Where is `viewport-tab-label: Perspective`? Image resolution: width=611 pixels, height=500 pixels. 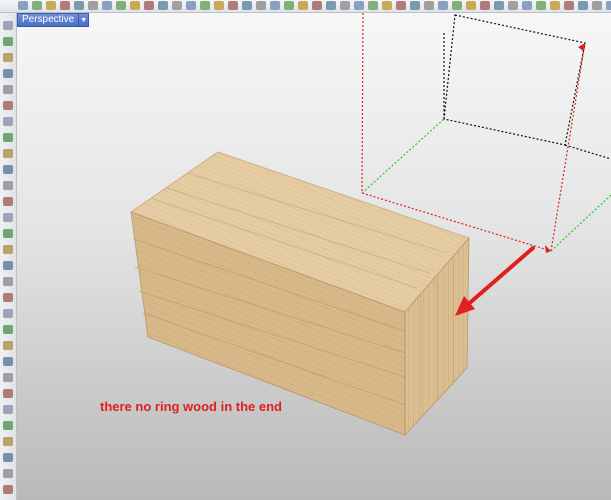
viewport-tab-label: Perspective is located at coordinates (48, 20).